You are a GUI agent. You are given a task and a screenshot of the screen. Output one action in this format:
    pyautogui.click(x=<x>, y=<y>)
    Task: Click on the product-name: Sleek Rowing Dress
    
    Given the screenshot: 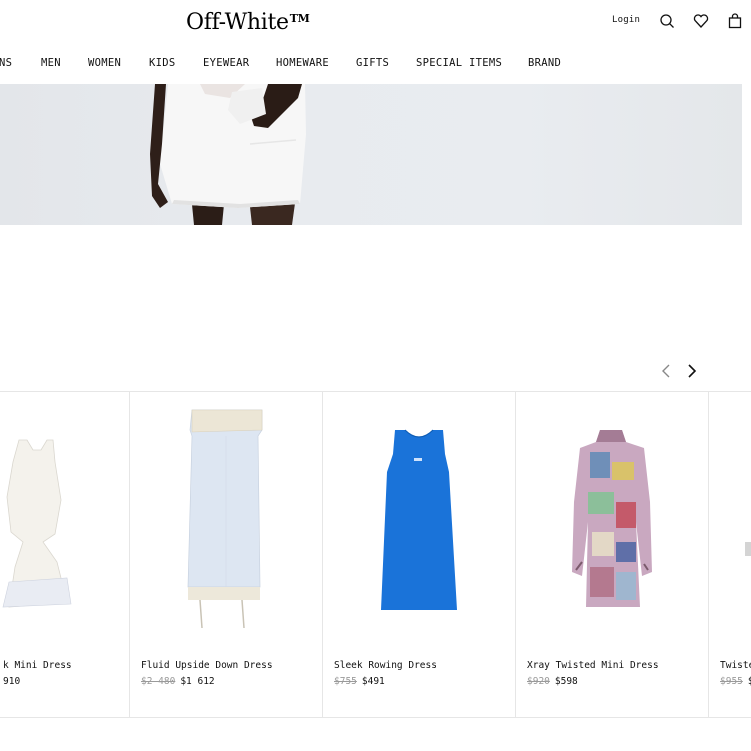 What is the action you would take?
    pyautogui.click(x=385, y=665)
    